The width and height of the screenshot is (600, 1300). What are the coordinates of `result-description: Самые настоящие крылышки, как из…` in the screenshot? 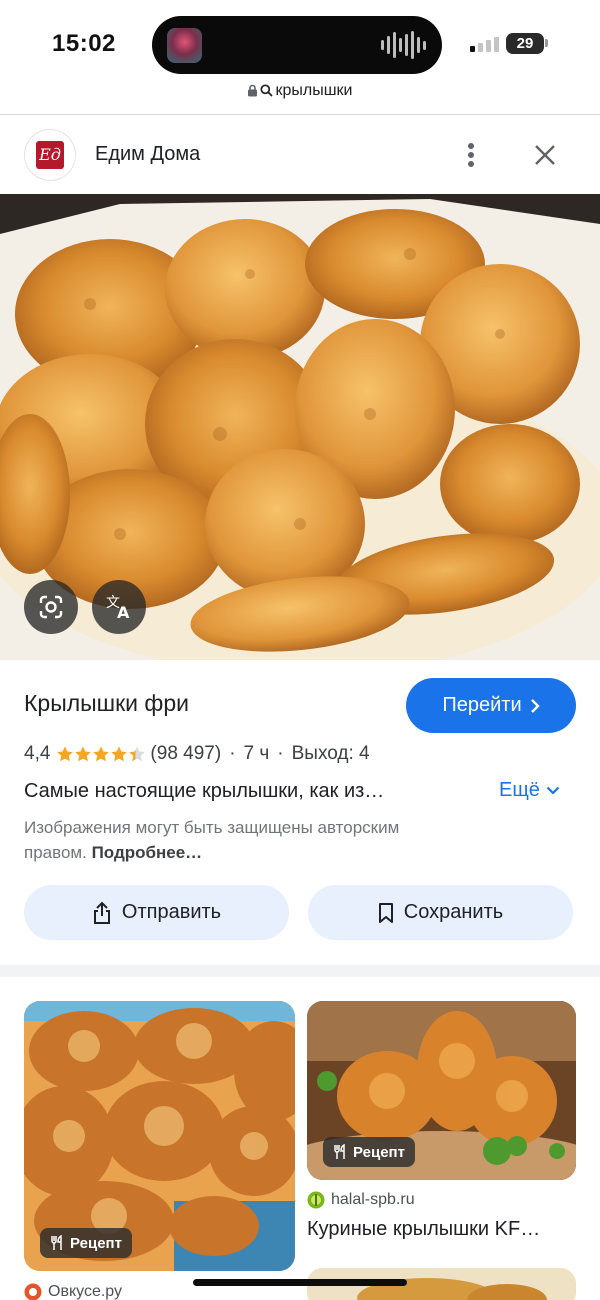 It's located at (204, 791).